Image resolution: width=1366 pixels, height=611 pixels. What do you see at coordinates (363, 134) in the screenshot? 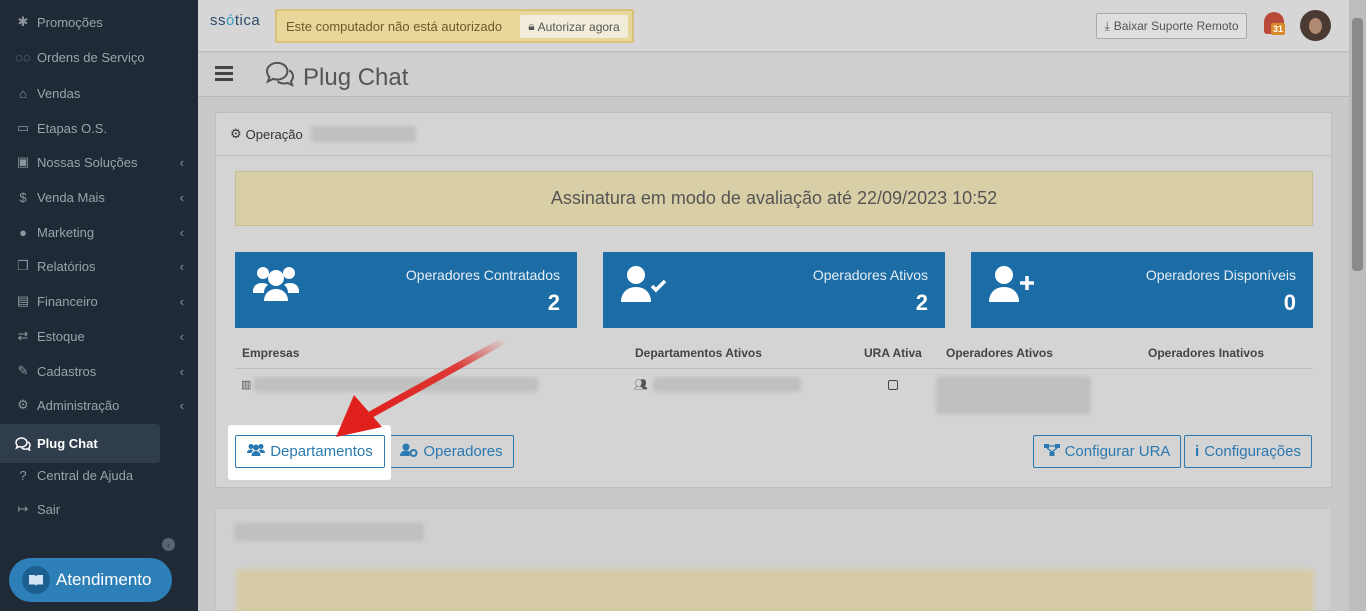
I see `blurred-operation-name` at bounding box center [363, 134].